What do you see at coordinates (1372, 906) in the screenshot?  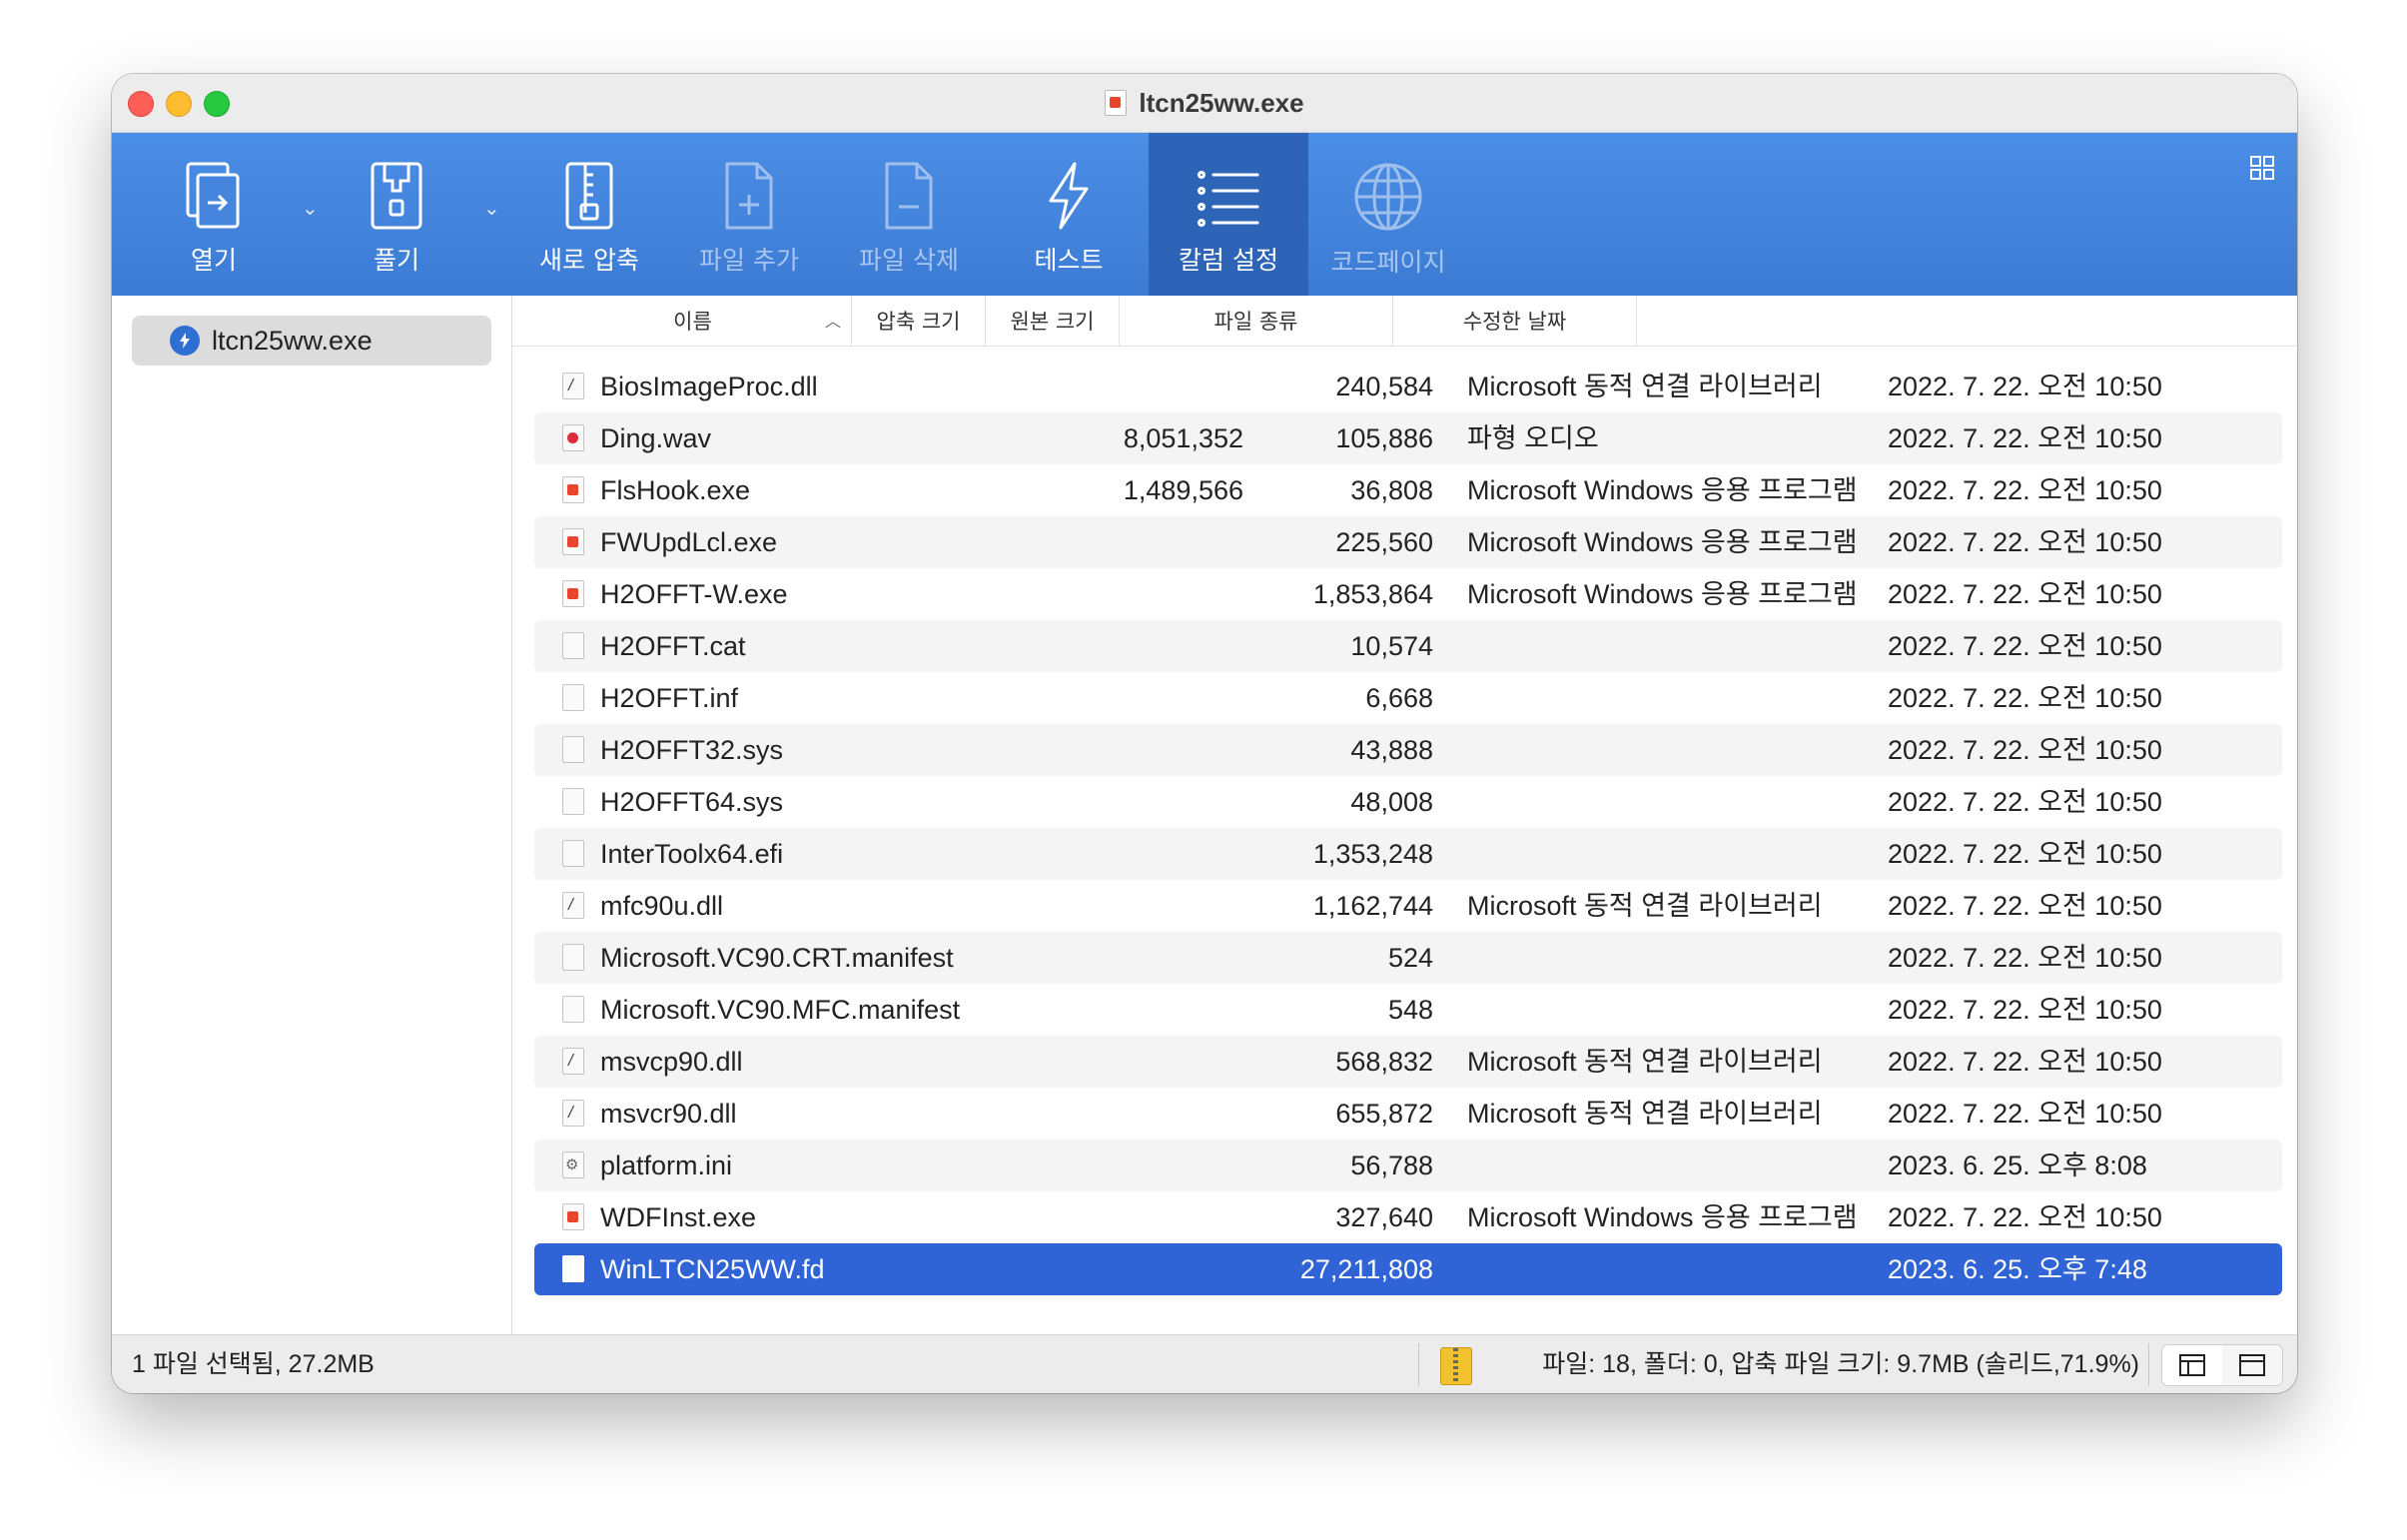 I see `original-size-cell: 1,162,744` at bounding box center [1372, 906].